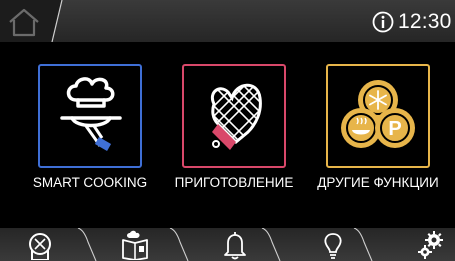  What do you see at coordinates (234, 182) in the screenshot?
I see `cooking-label: ПРИГОТОВЛЕНИЕ` at bounding box center [234, 182].